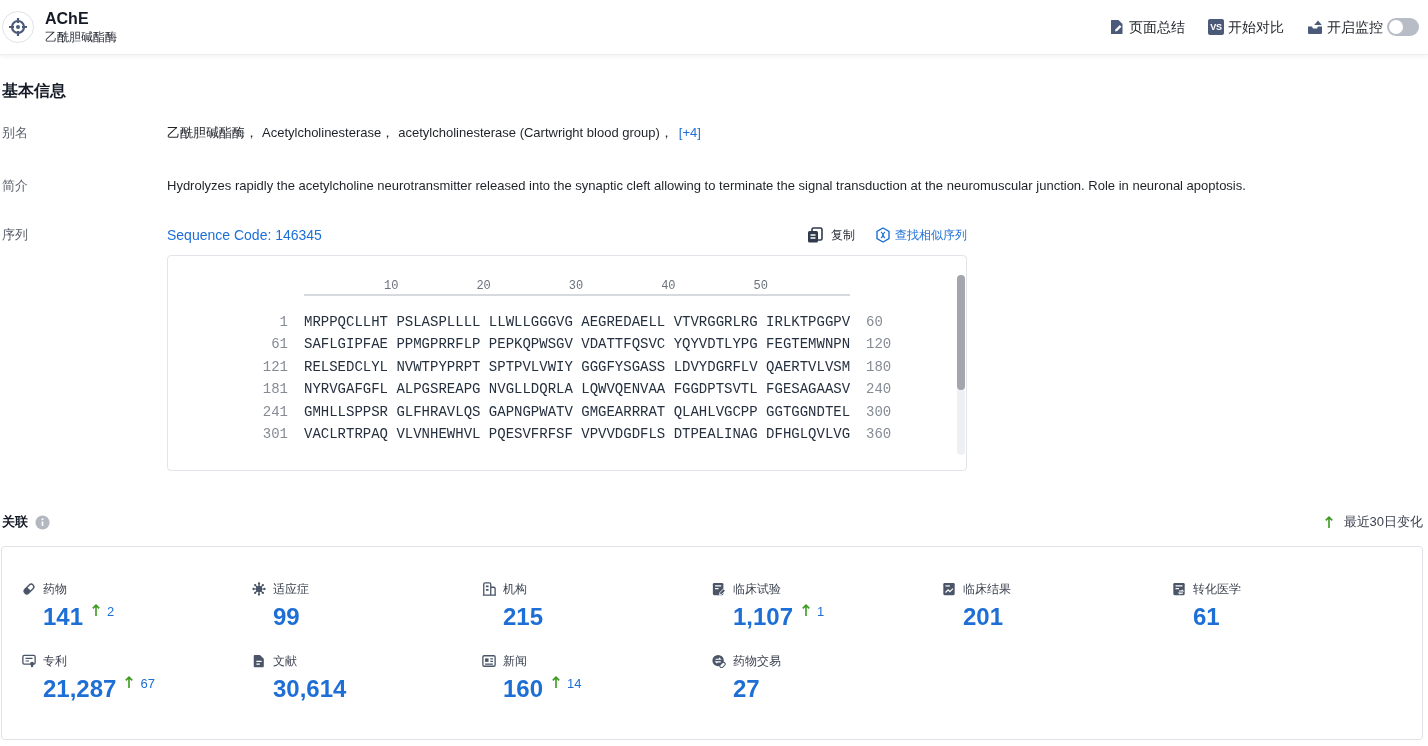 This screenshot has width=1428, height=746. What do you see at coordinates (706, 185) in the screenshot?
I see `description-text: Hydrolyzes rapidly the acetylcholine neurotransmitter released into the synaptic cleft allowing to terminate the signal transduction at the neuromuscular junction. Role in neuronal apoptosis.` at bounding box center [706, 185].